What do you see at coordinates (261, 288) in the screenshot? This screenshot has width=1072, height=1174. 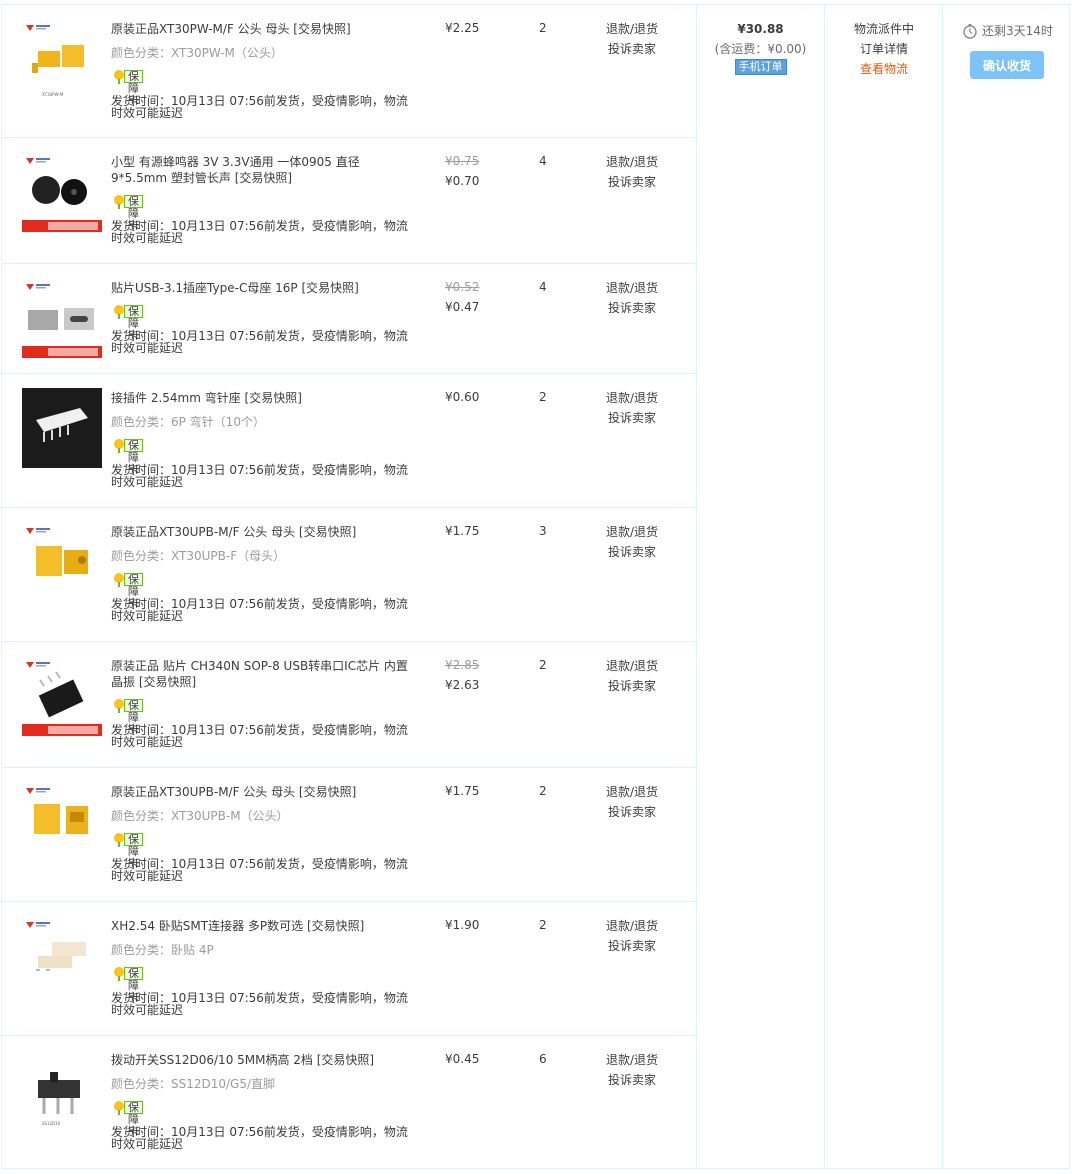 I see `product-title-link: 贴片USB-3.1插座Type-C母座 16P [交易快照]` at bounding box center [261, 288].